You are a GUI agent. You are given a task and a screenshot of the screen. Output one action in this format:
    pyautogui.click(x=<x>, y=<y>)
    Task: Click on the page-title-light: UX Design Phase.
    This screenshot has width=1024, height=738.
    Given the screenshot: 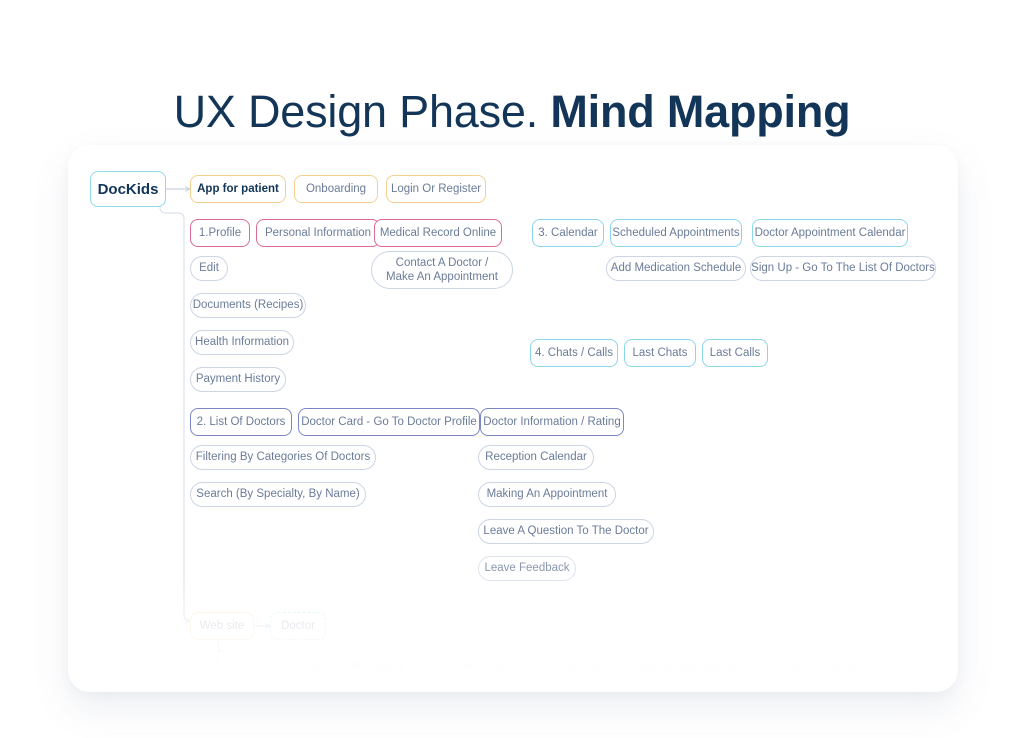 What is the action you would take?
    pyautogui.click(x=356, y=112)
    